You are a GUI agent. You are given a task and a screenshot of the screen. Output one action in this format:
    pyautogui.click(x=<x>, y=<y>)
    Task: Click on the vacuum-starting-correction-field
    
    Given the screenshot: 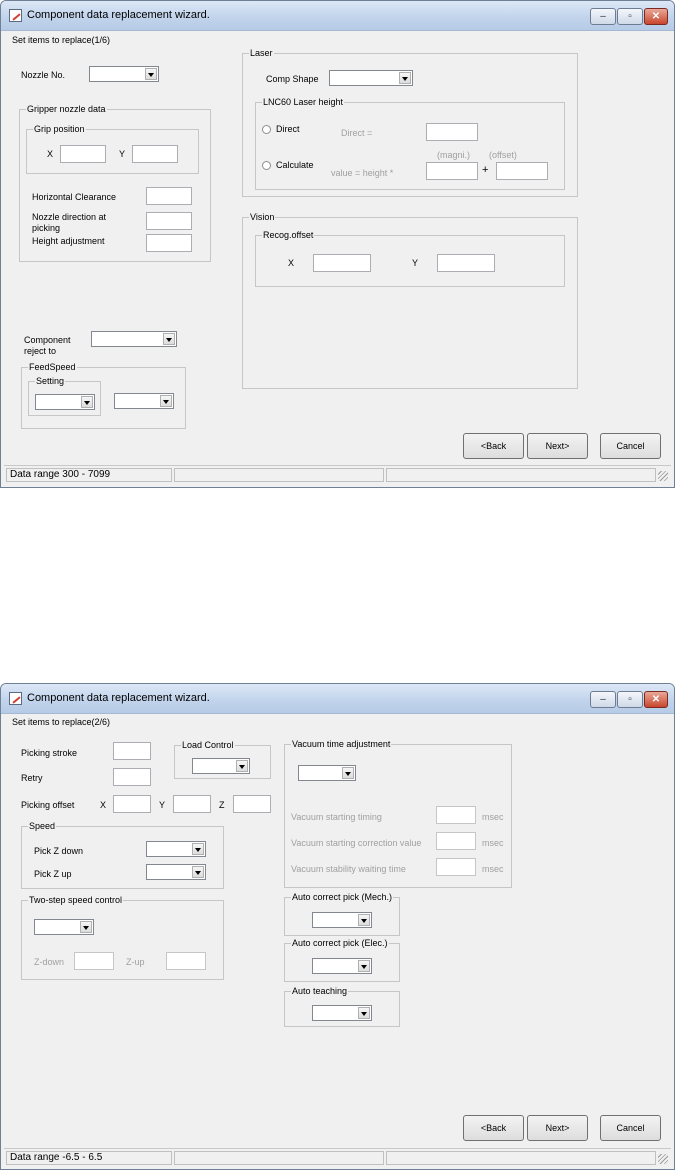 What is the action you would take?
    pyautogui.click(x=456, y=841)
    